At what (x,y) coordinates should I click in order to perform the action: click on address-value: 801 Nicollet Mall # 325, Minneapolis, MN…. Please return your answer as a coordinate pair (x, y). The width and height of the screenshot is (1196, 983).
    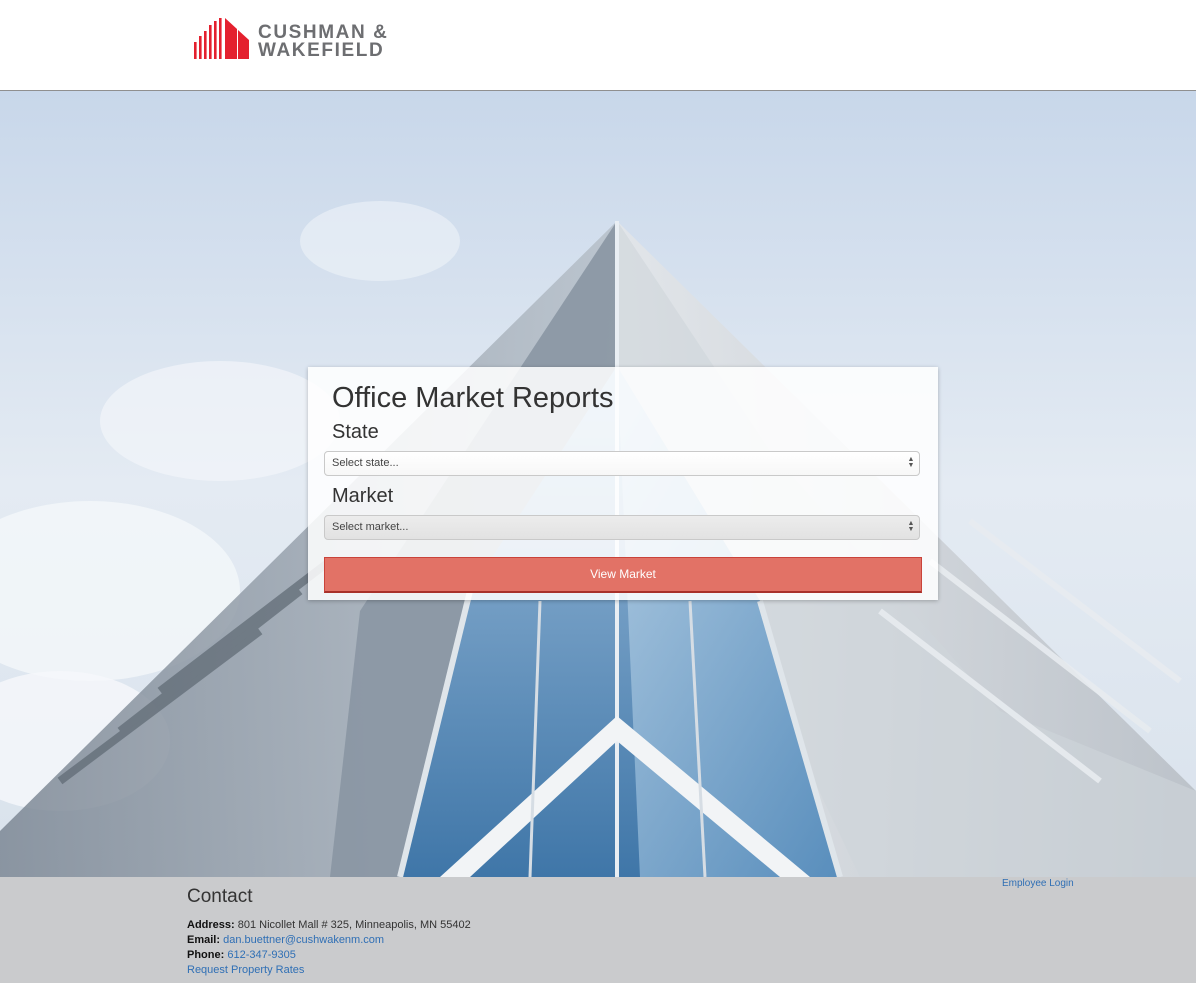
    Looking at the image, I should click on (354, 925).